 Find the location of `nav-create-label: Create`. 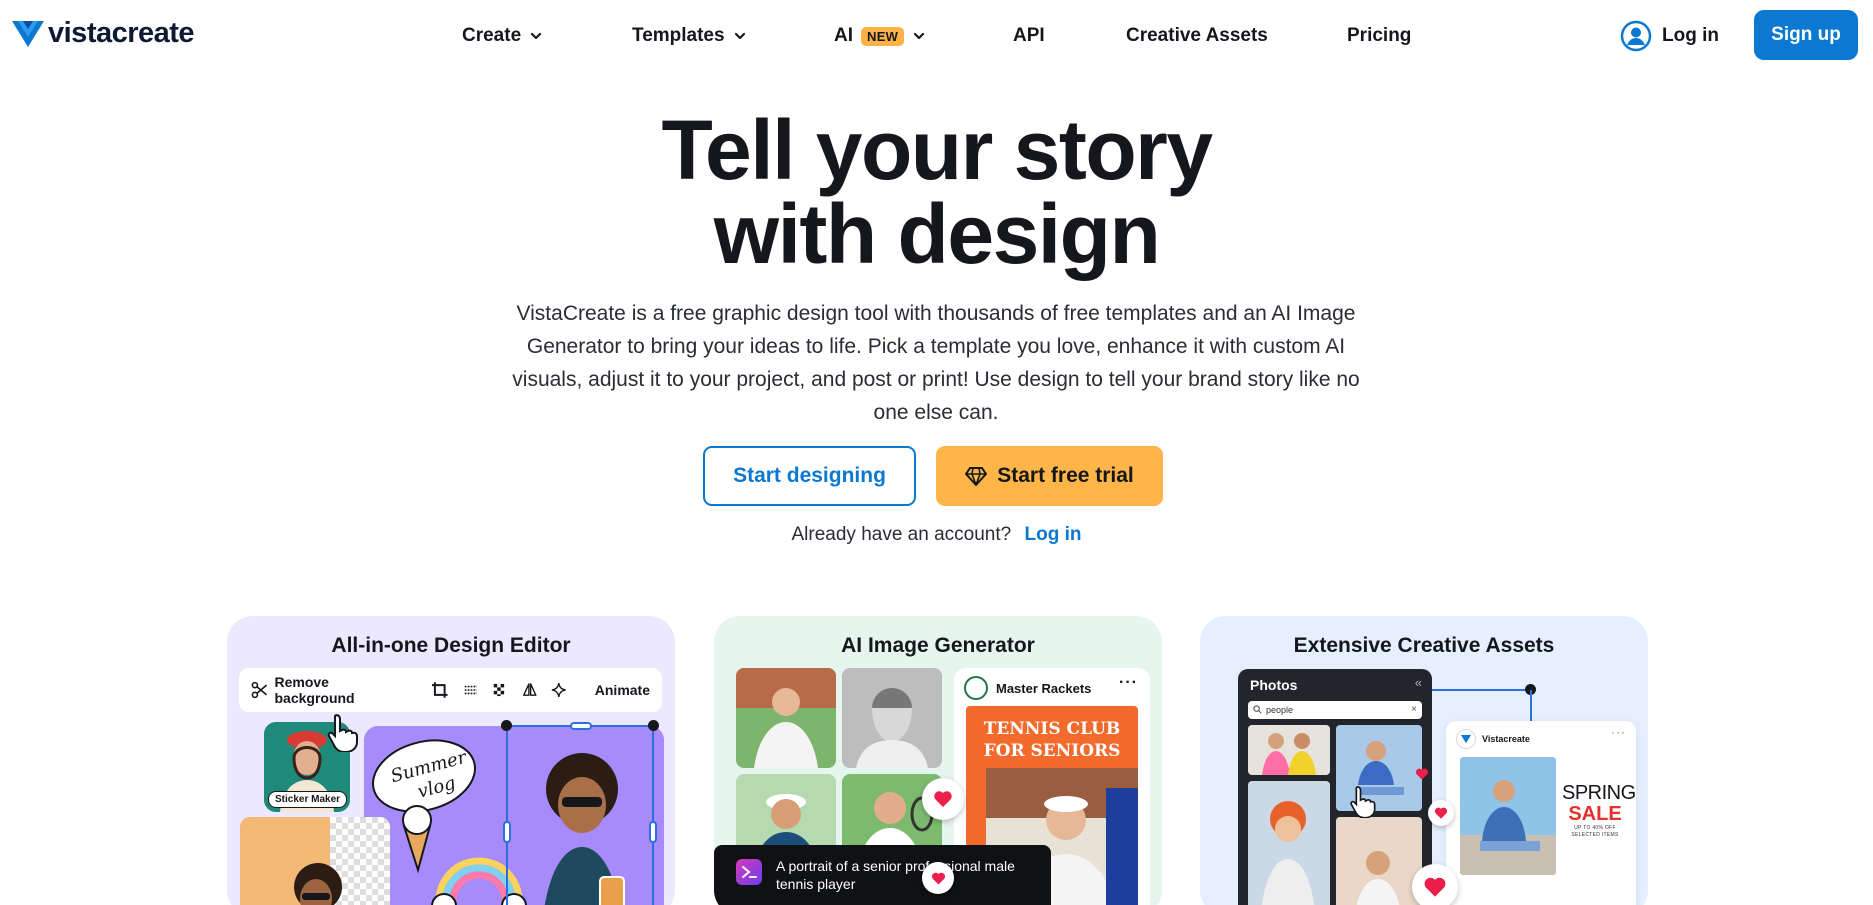

nav-create-label: Create is located at coordinates (492, 35).